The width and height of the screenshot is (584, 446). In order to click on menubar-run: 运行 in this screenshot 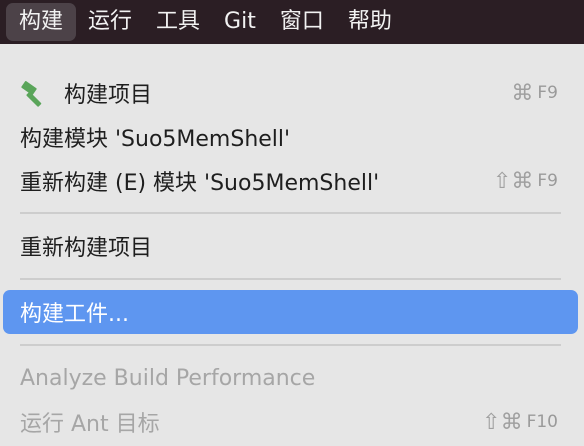, I will do `click(110, 22)`.